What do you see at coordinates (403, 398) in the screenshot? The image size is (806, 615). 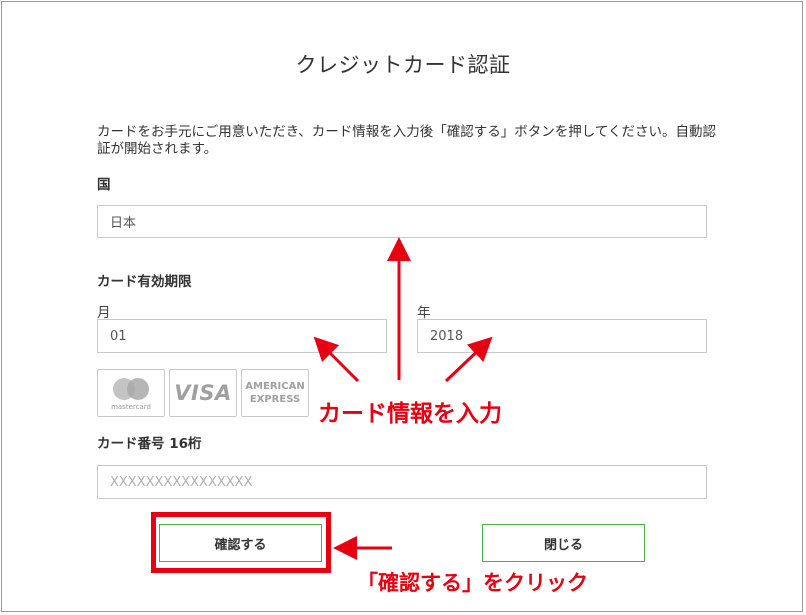 I see `annotation-arrows` at bounding box center [403, 398].